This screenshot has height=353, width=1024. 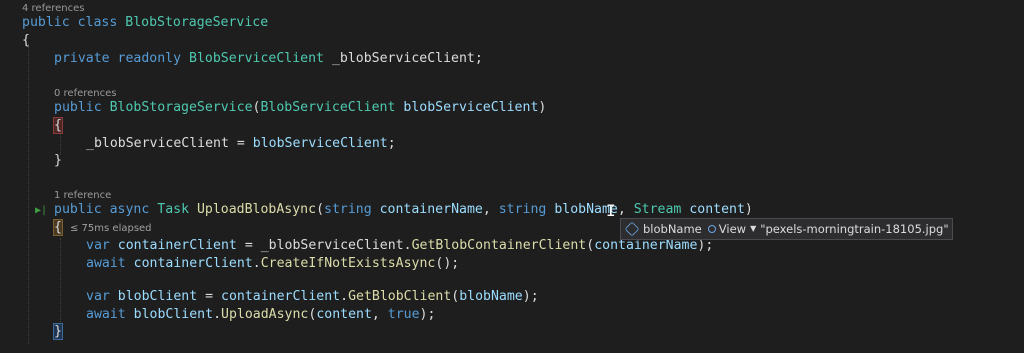 What do you see at coordinates (711, 229) in the screenshot?
I see `magnifier-icon` at bounding box center [711, 229].